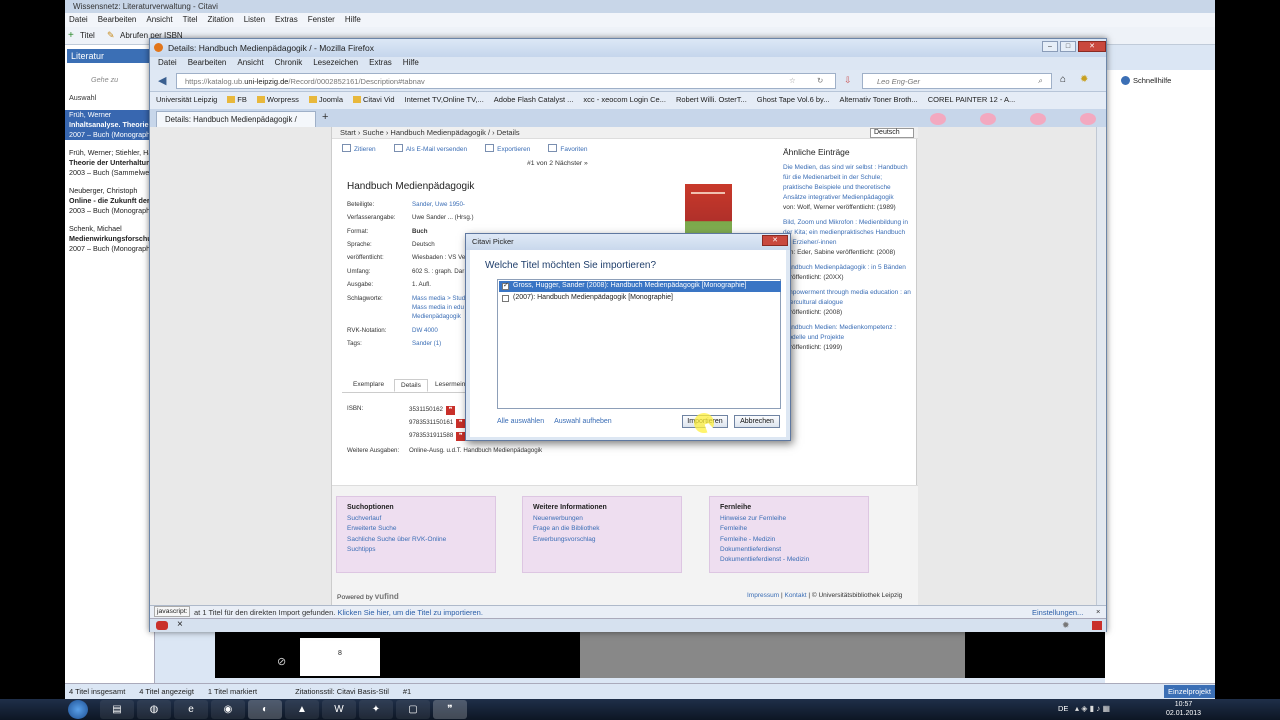  What do you see at coordinates (602, 540) in the screenshot?
I see `footer-link: Erwerbungsvorschlag` at bounding box center [602, 540].